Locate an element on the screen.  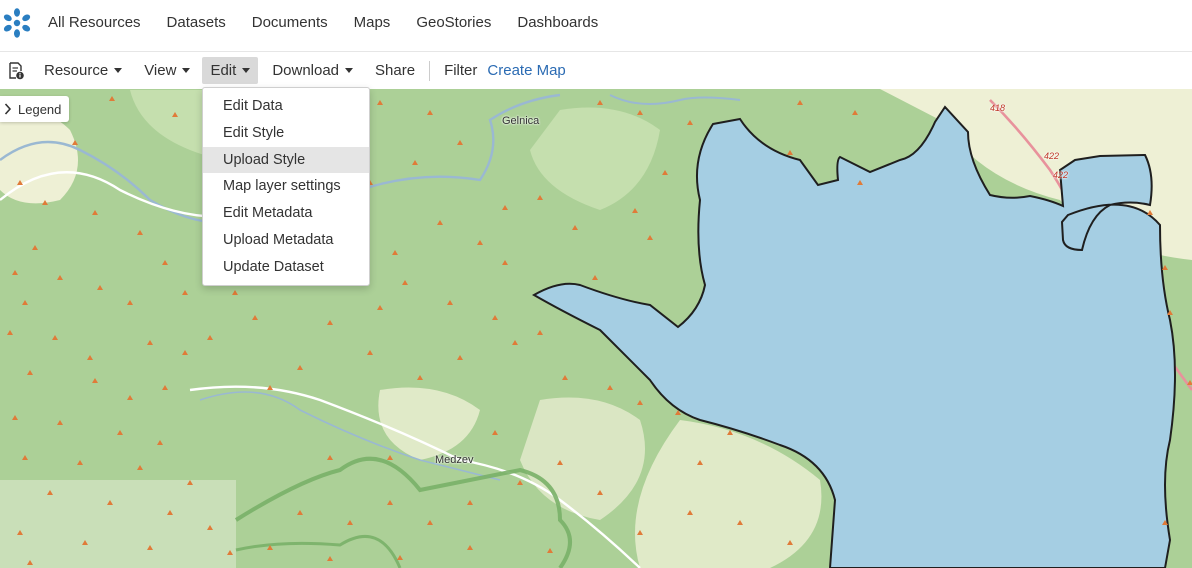
resource-menu-button: Resource is located at coordinates (83, 70).